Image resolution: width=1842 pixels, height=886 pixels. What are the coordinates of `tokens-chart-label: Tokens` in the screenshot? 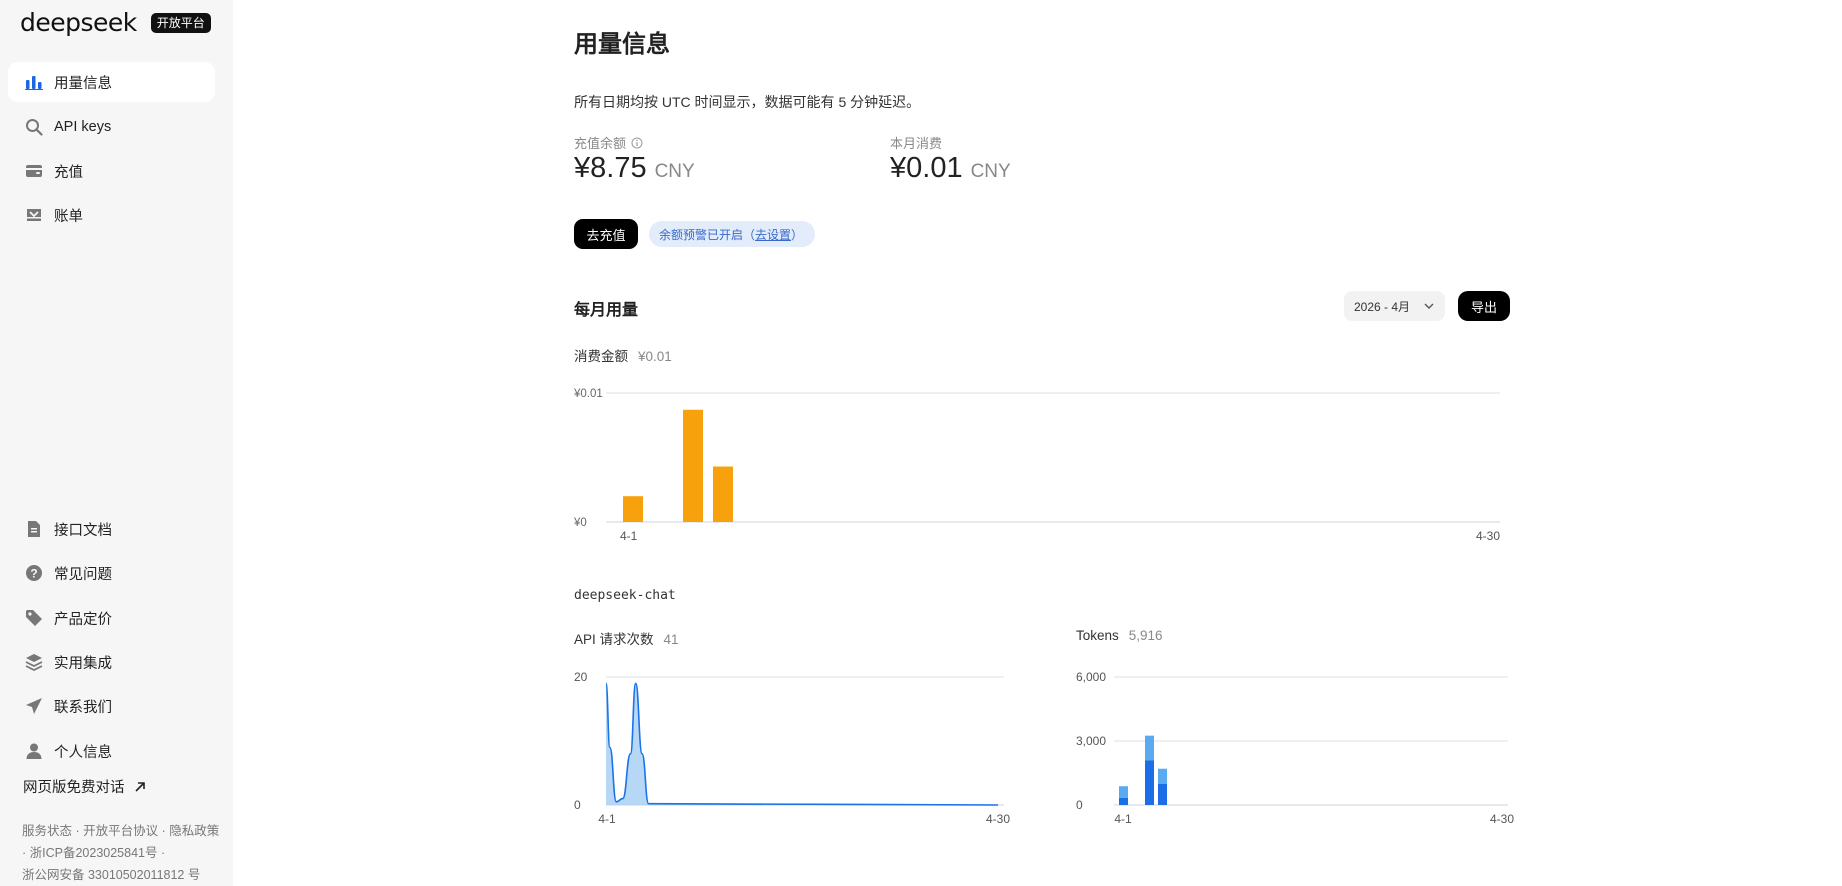 It's located at (1097, 635).